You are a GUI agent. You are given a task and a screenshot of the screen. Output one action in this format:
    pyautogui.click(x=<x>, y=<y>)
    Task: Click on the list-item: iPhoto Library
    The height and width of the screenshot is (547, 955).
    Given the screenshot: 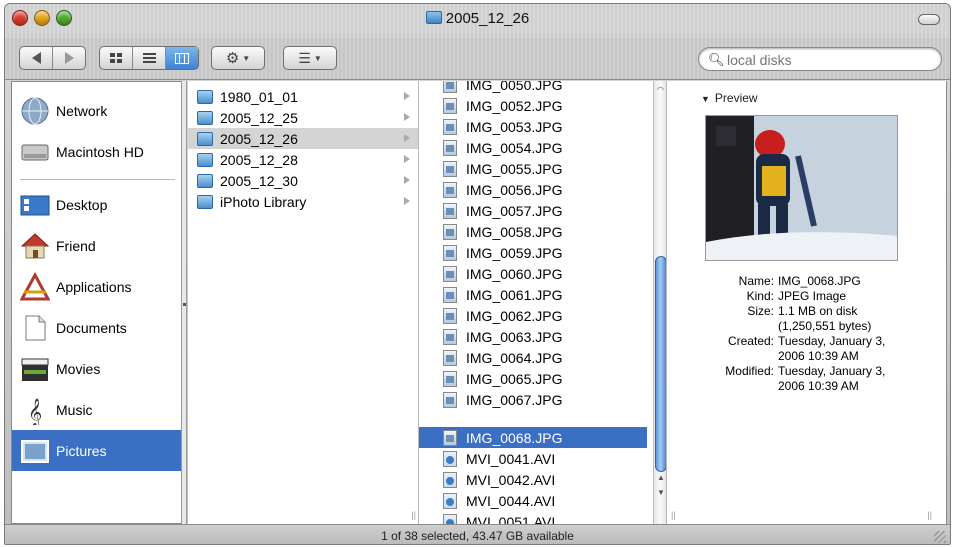 What is the action you would take?
    pyautogui.click(x=303, y=201)
    